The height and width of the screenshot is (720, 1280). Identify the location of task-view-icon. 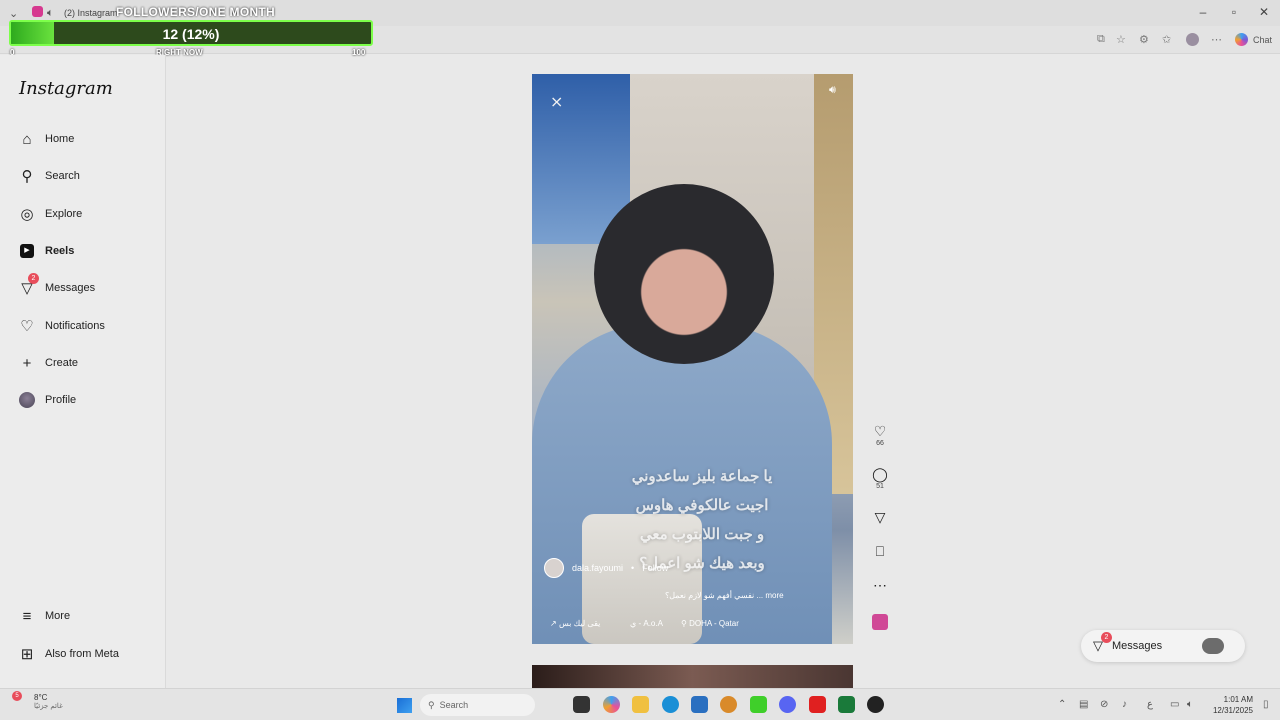
(581, 704).